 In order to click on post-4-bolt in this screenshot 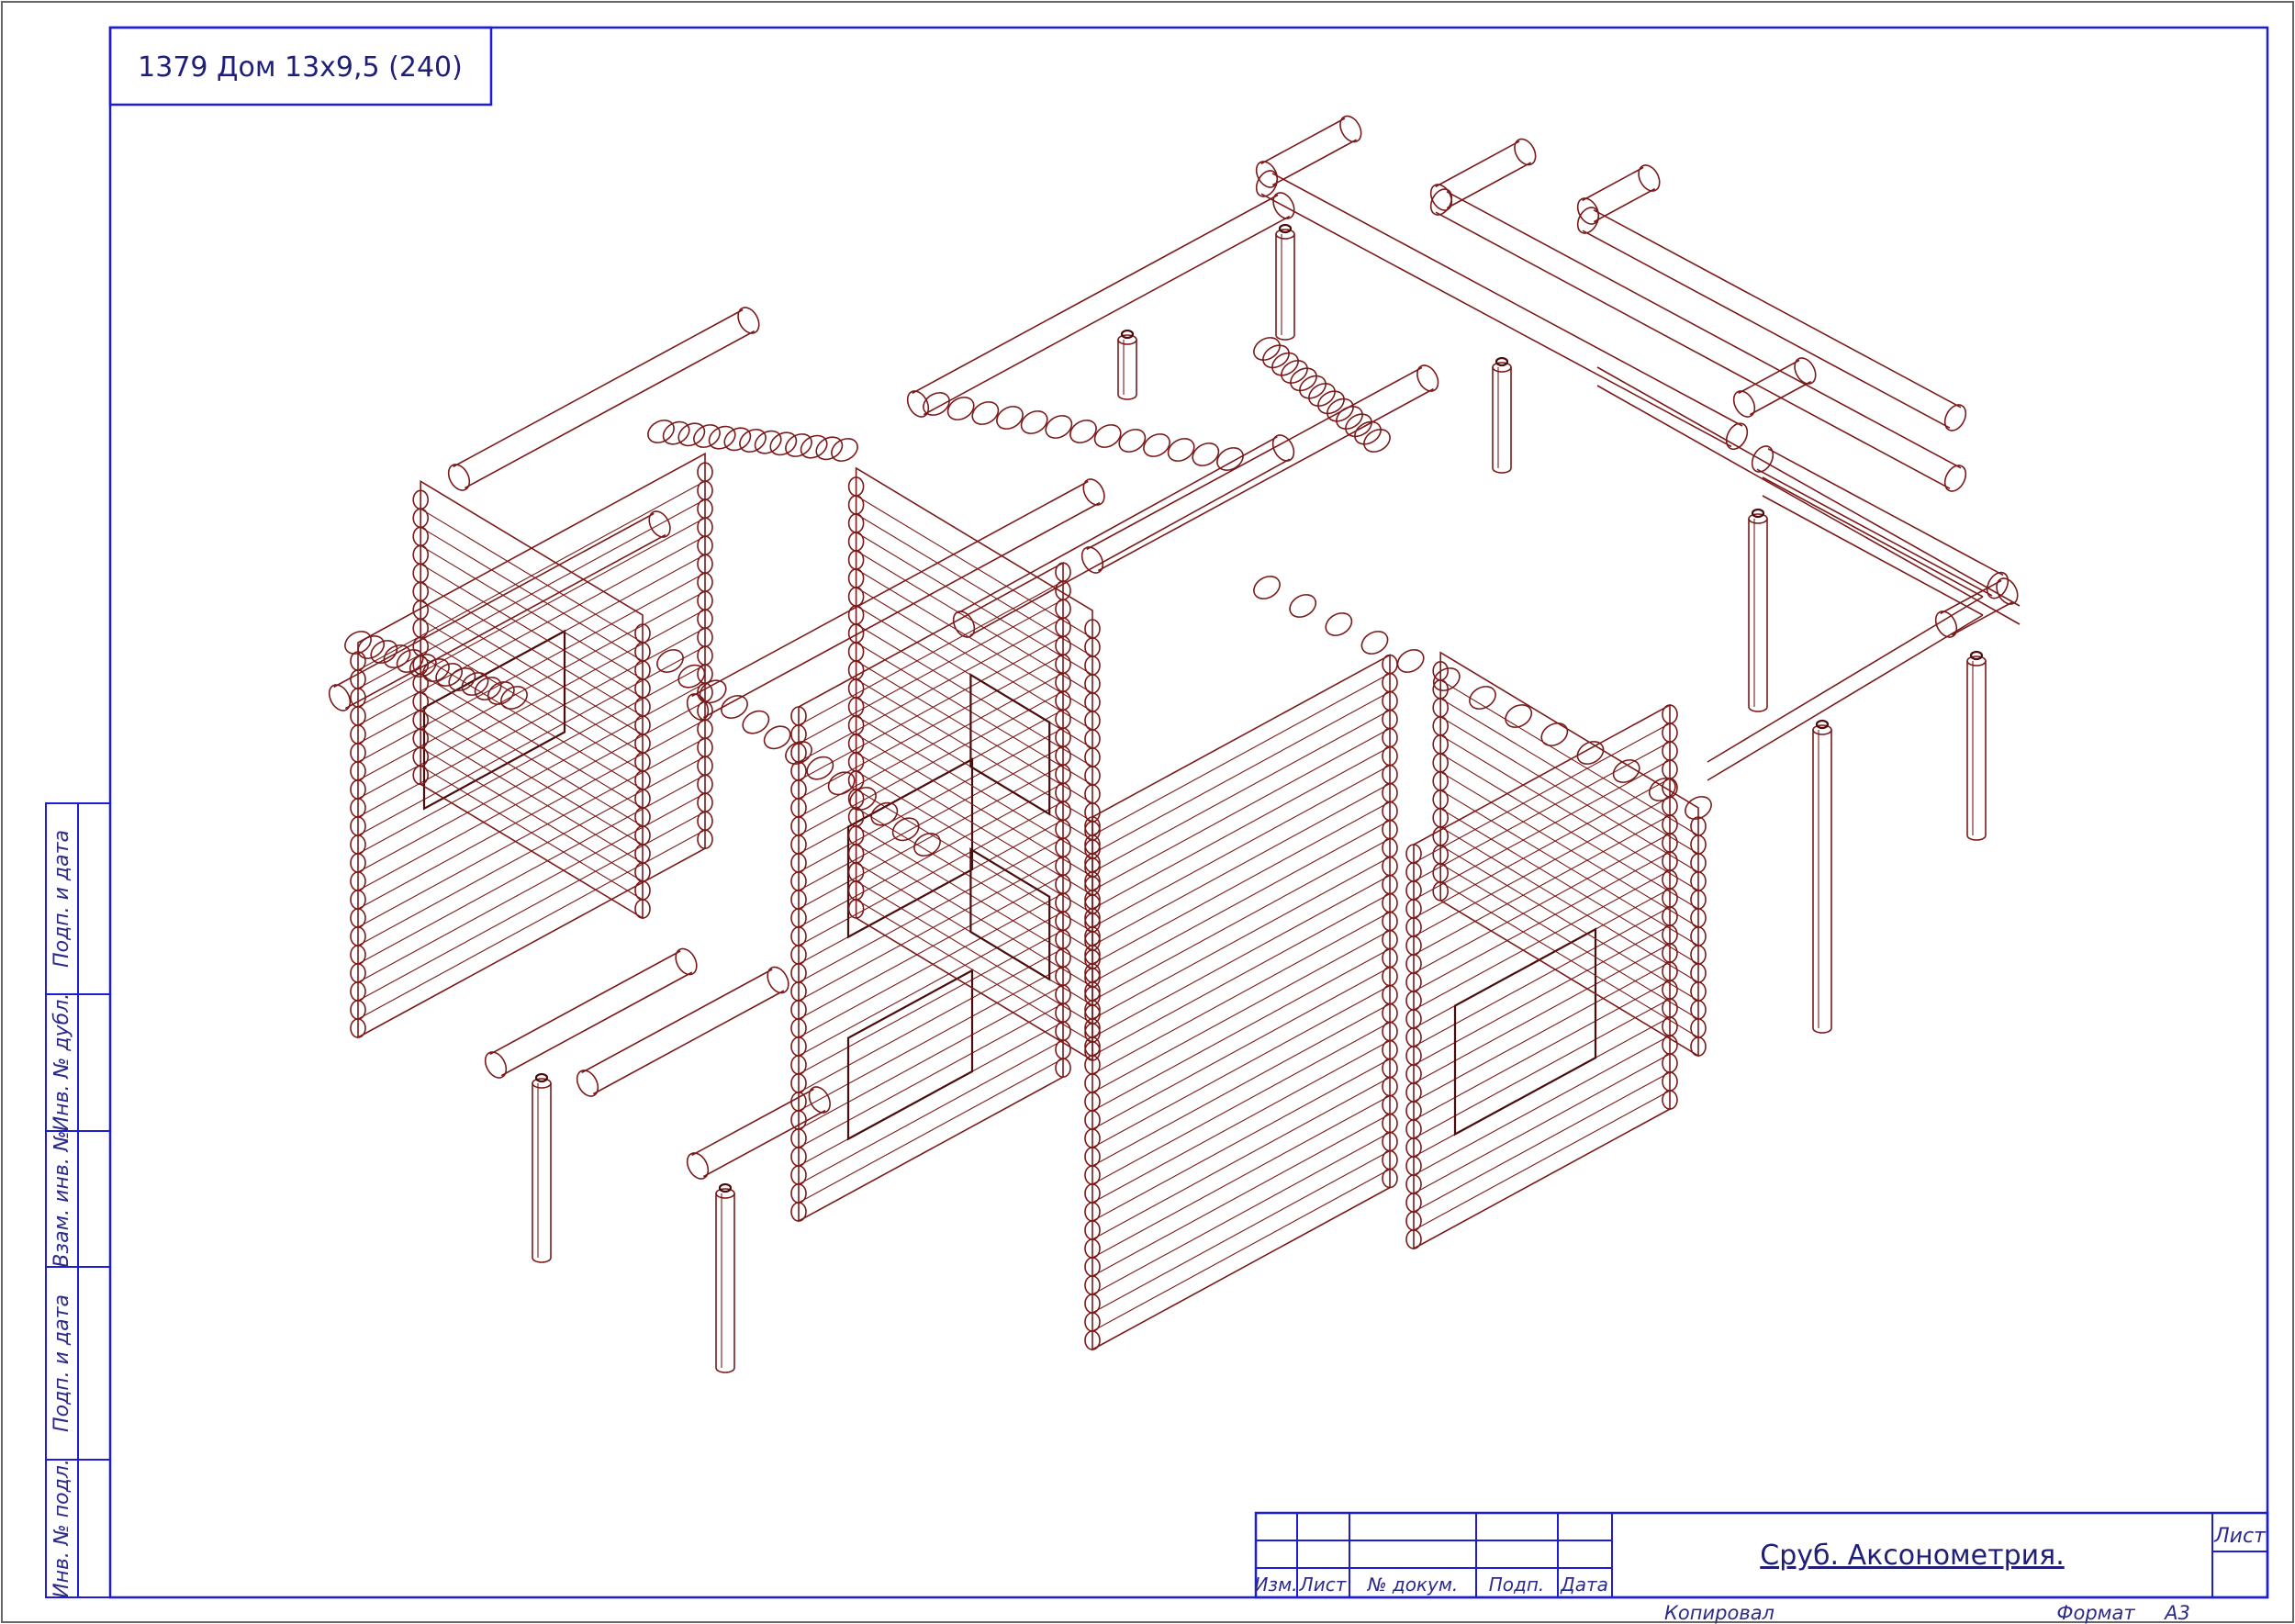, I will do `click(1758, 513)`.